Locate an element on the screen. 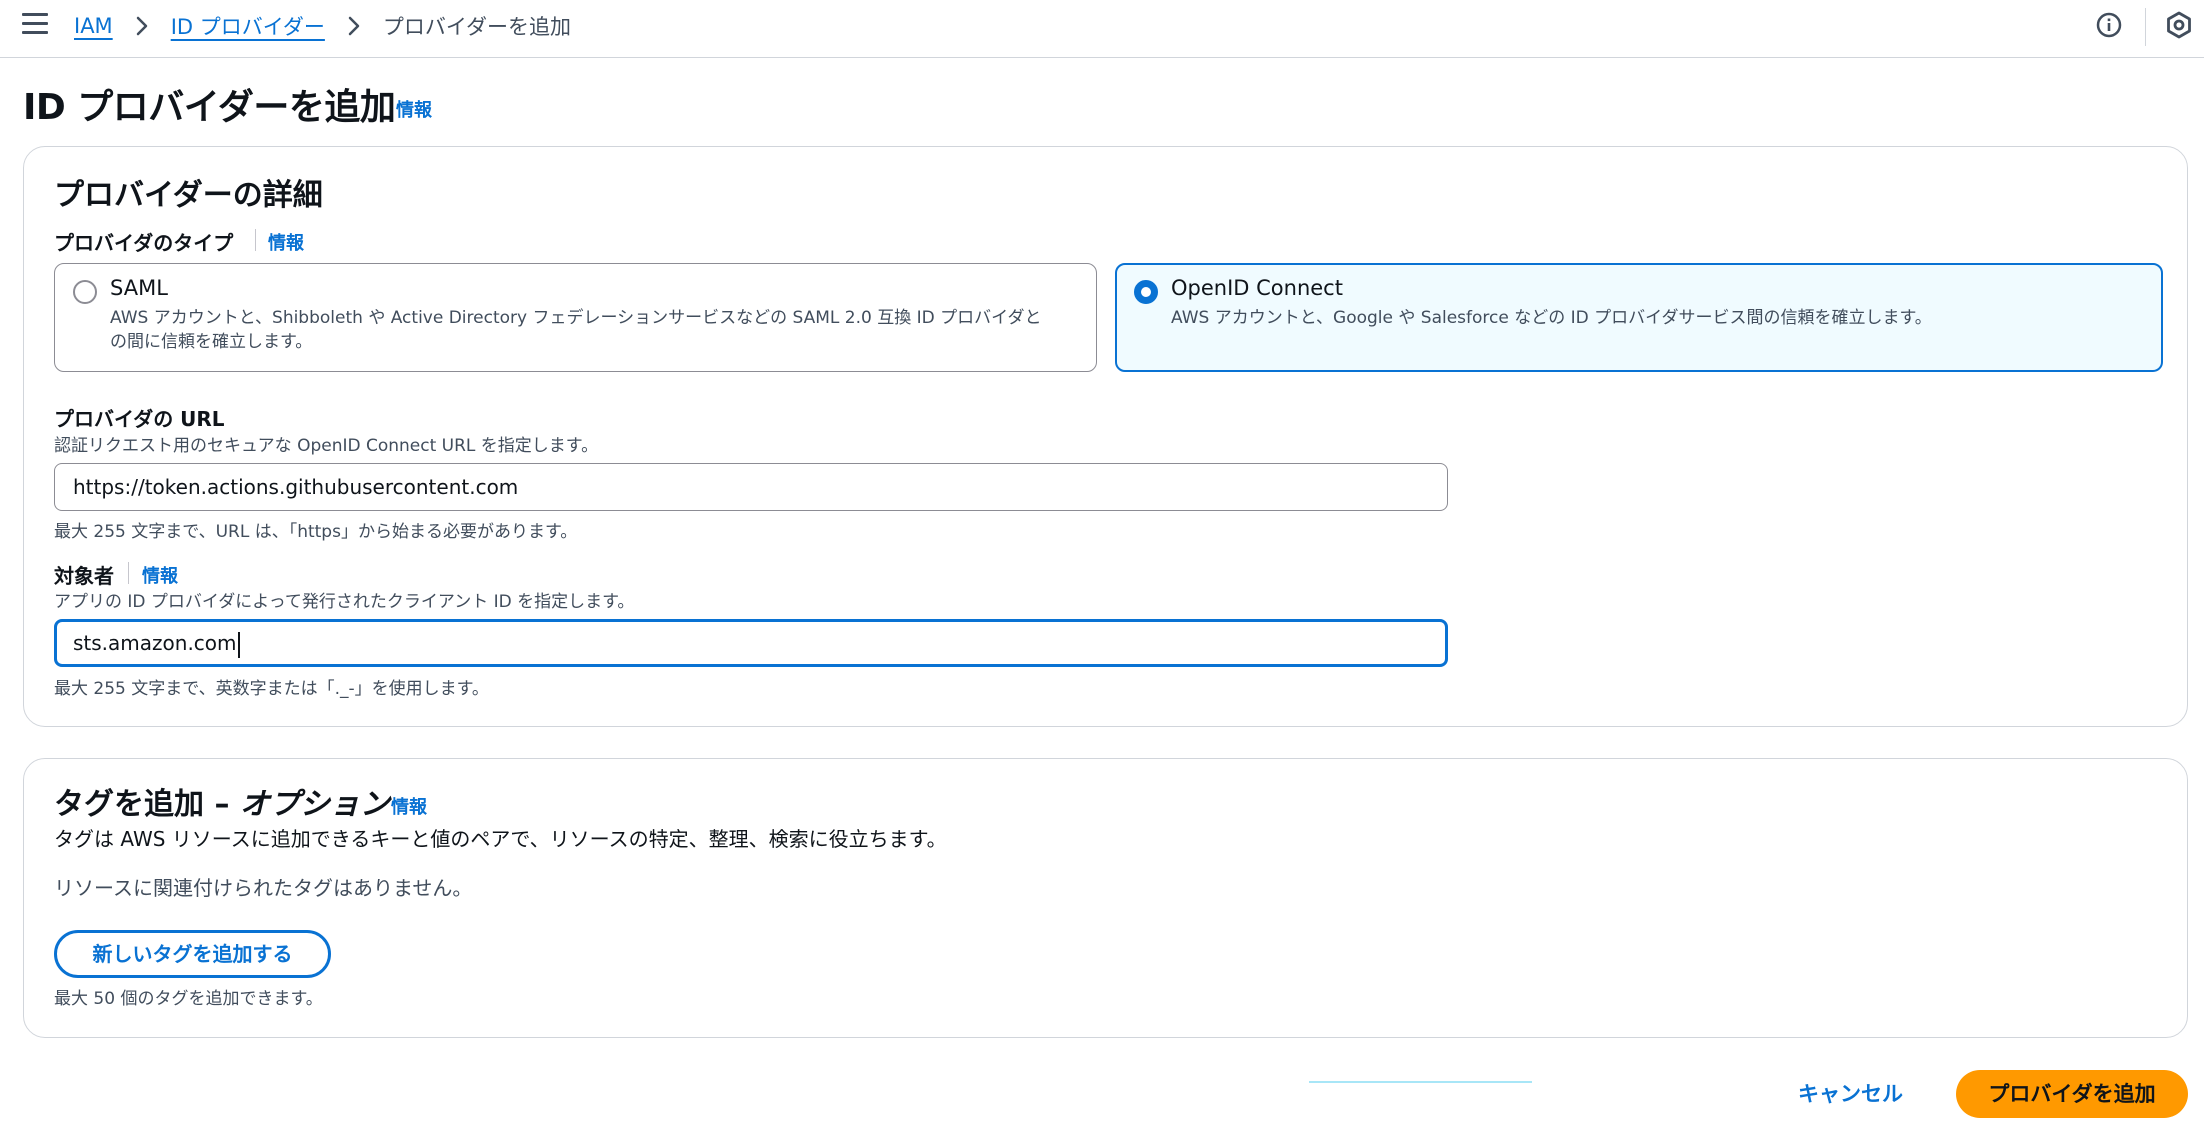  tile-title: SAML is located at coordinates (139, 288).